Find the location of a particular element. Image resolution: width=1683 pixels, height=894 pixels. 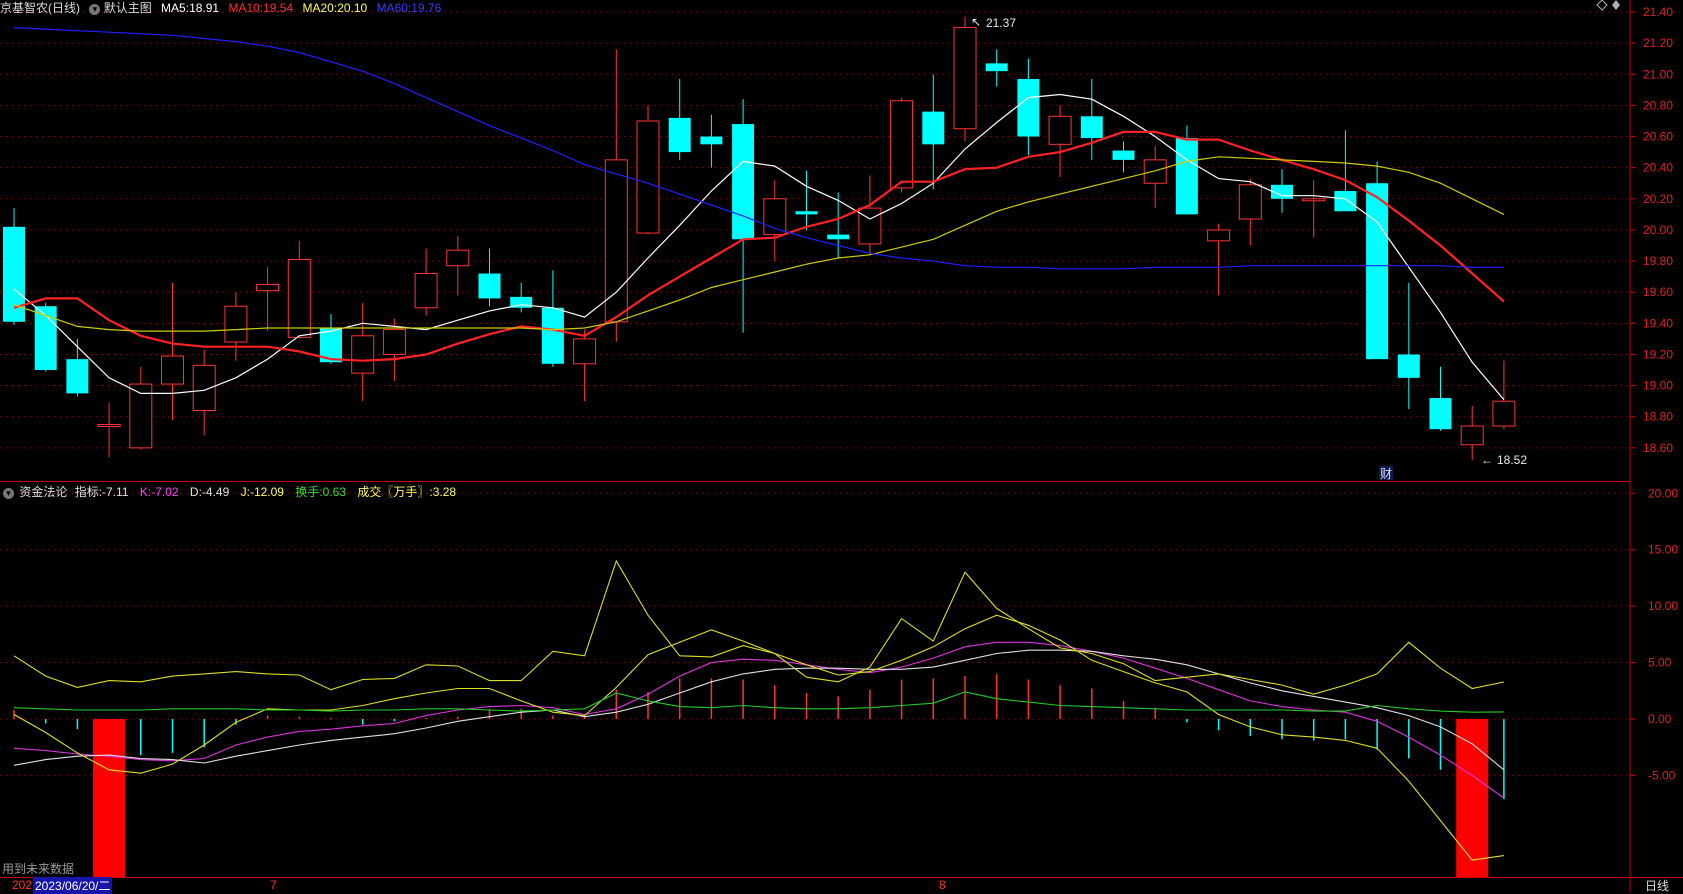

month-label-8: 8 is located at coordinates (942, 885).